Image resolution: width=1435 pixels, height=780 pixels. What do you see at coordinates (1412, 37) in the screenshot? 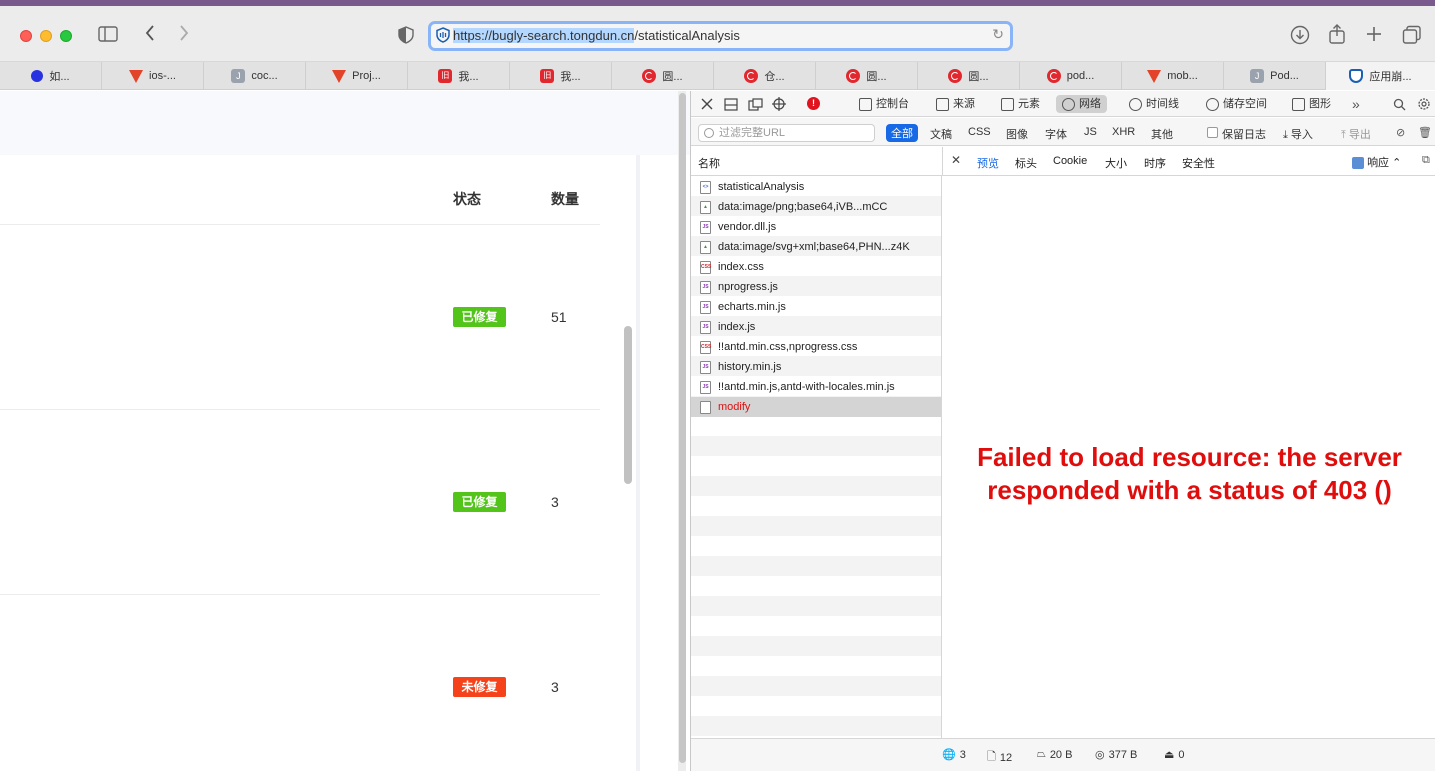
I see `tab-overview-icon` at bounding box center [1412, 37].